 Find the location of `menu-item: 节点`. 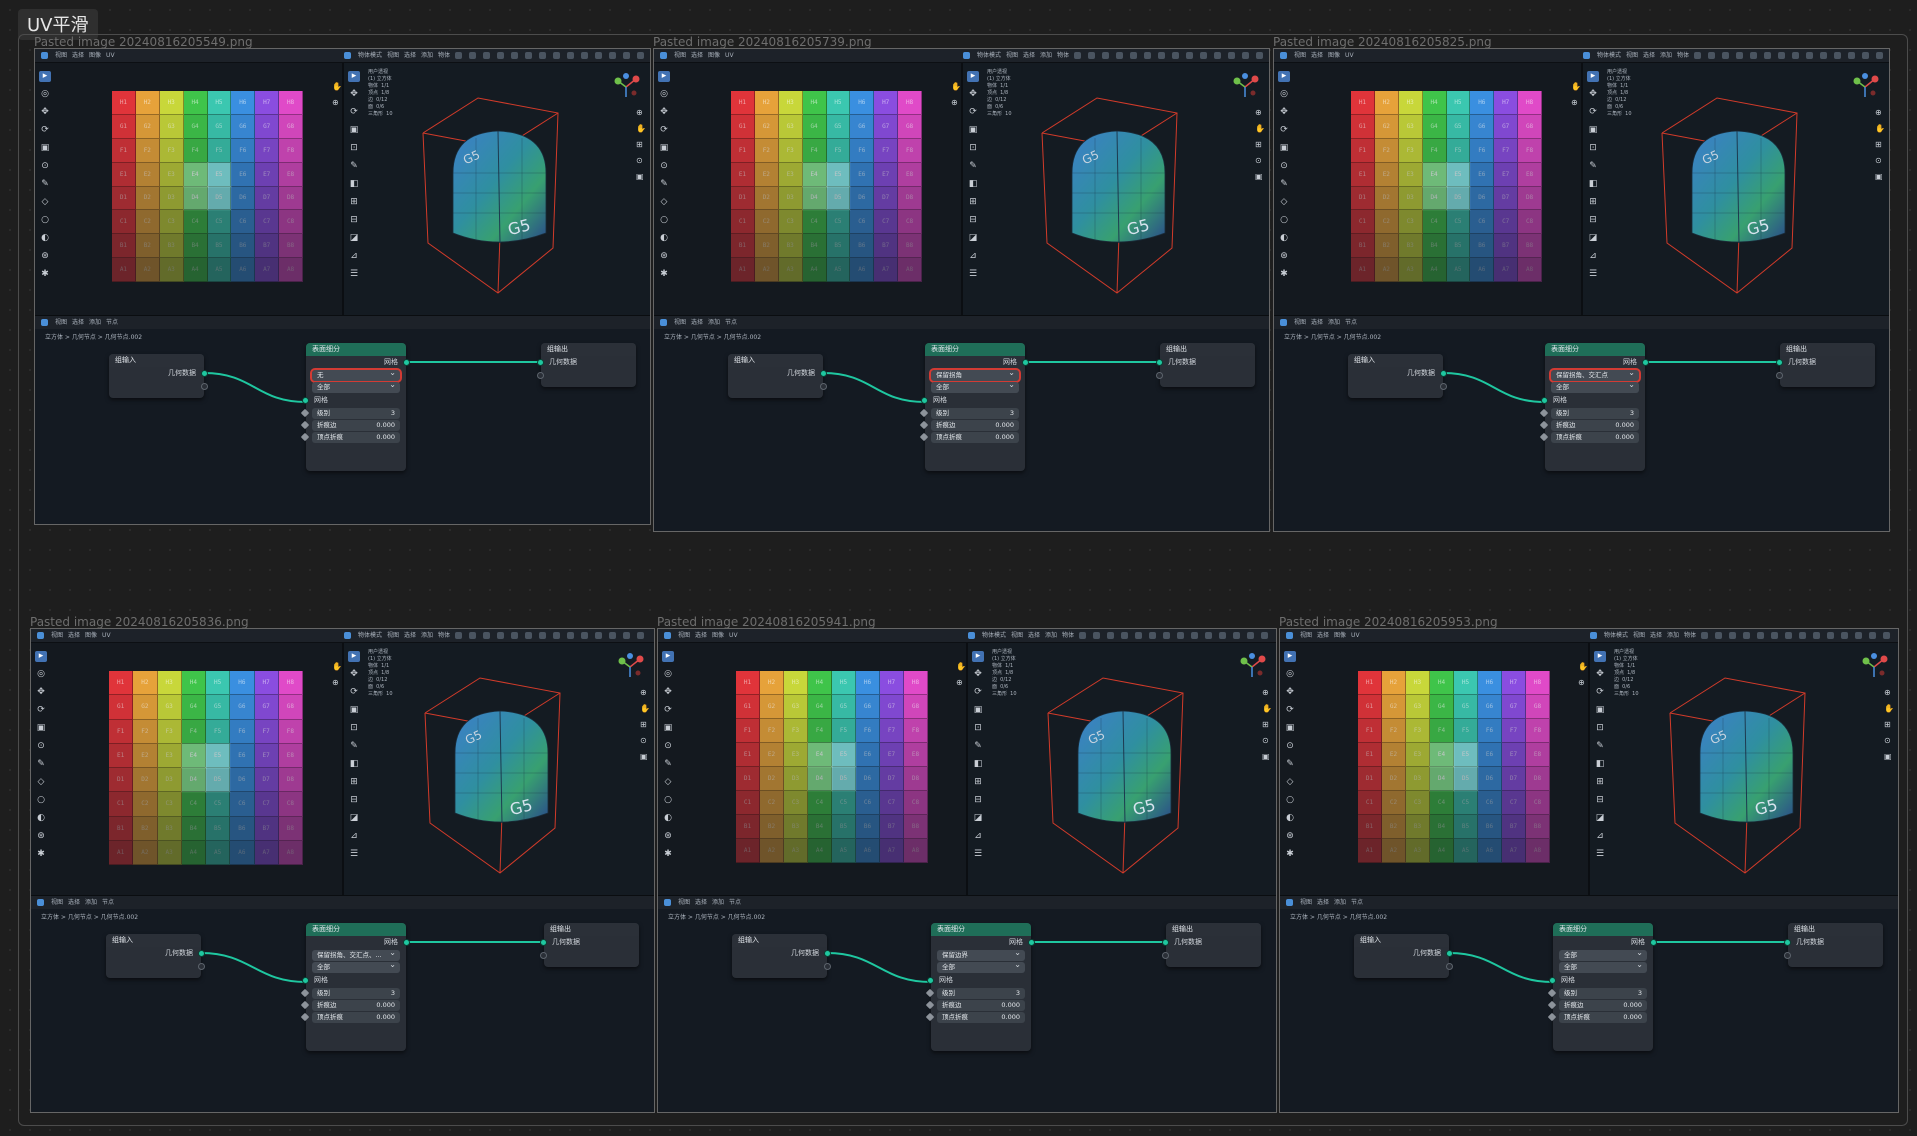

menu-item: 节点 is located at coordinates (1357, 903).